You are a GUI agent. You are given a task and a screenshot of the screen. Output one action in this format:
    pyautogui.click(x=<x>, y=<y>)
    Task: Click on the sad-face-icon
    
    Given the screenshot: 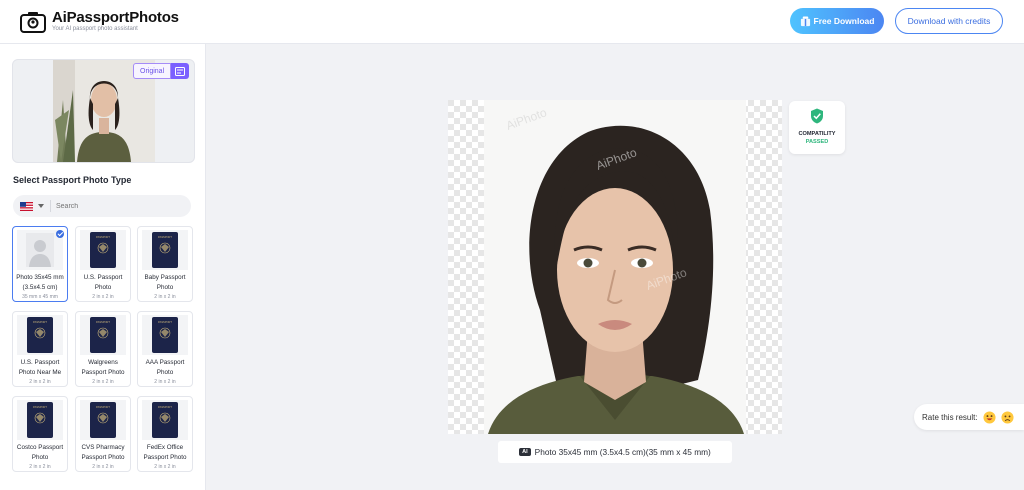 What is the action you would take?
    pyautogui.click(x=1007, y=417)
    